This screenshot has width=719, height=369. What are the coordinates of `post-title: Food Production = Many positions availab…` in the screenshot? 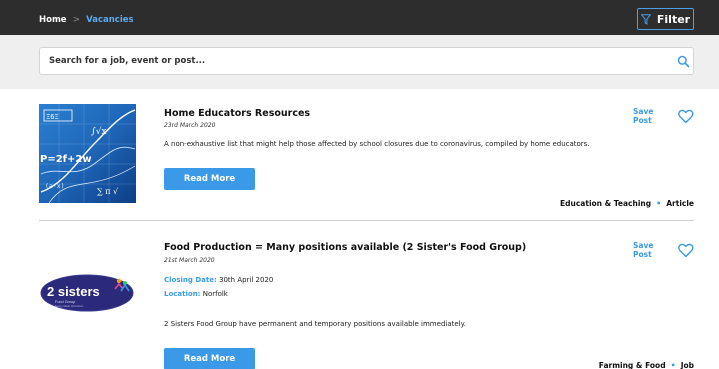 It's located at (345, 247).